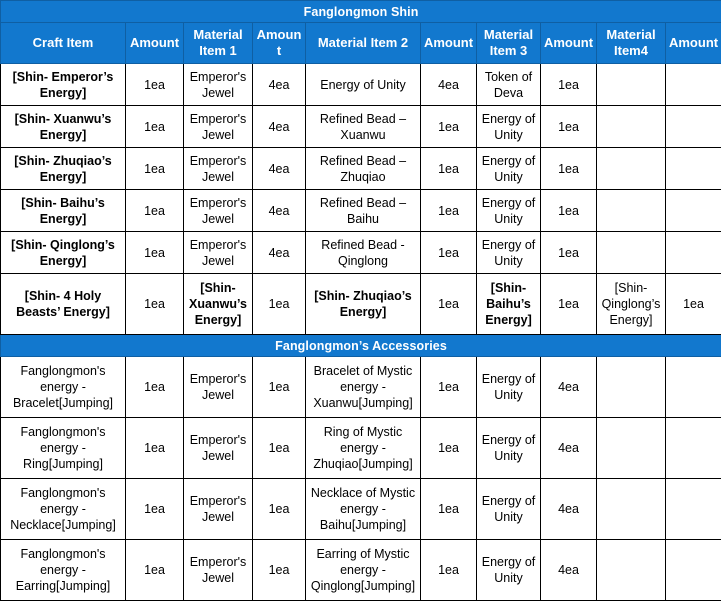 This screenshot has width=721, height=601. I want to click on table-title-row: Fanglongmon Shin, so click(361, 12).